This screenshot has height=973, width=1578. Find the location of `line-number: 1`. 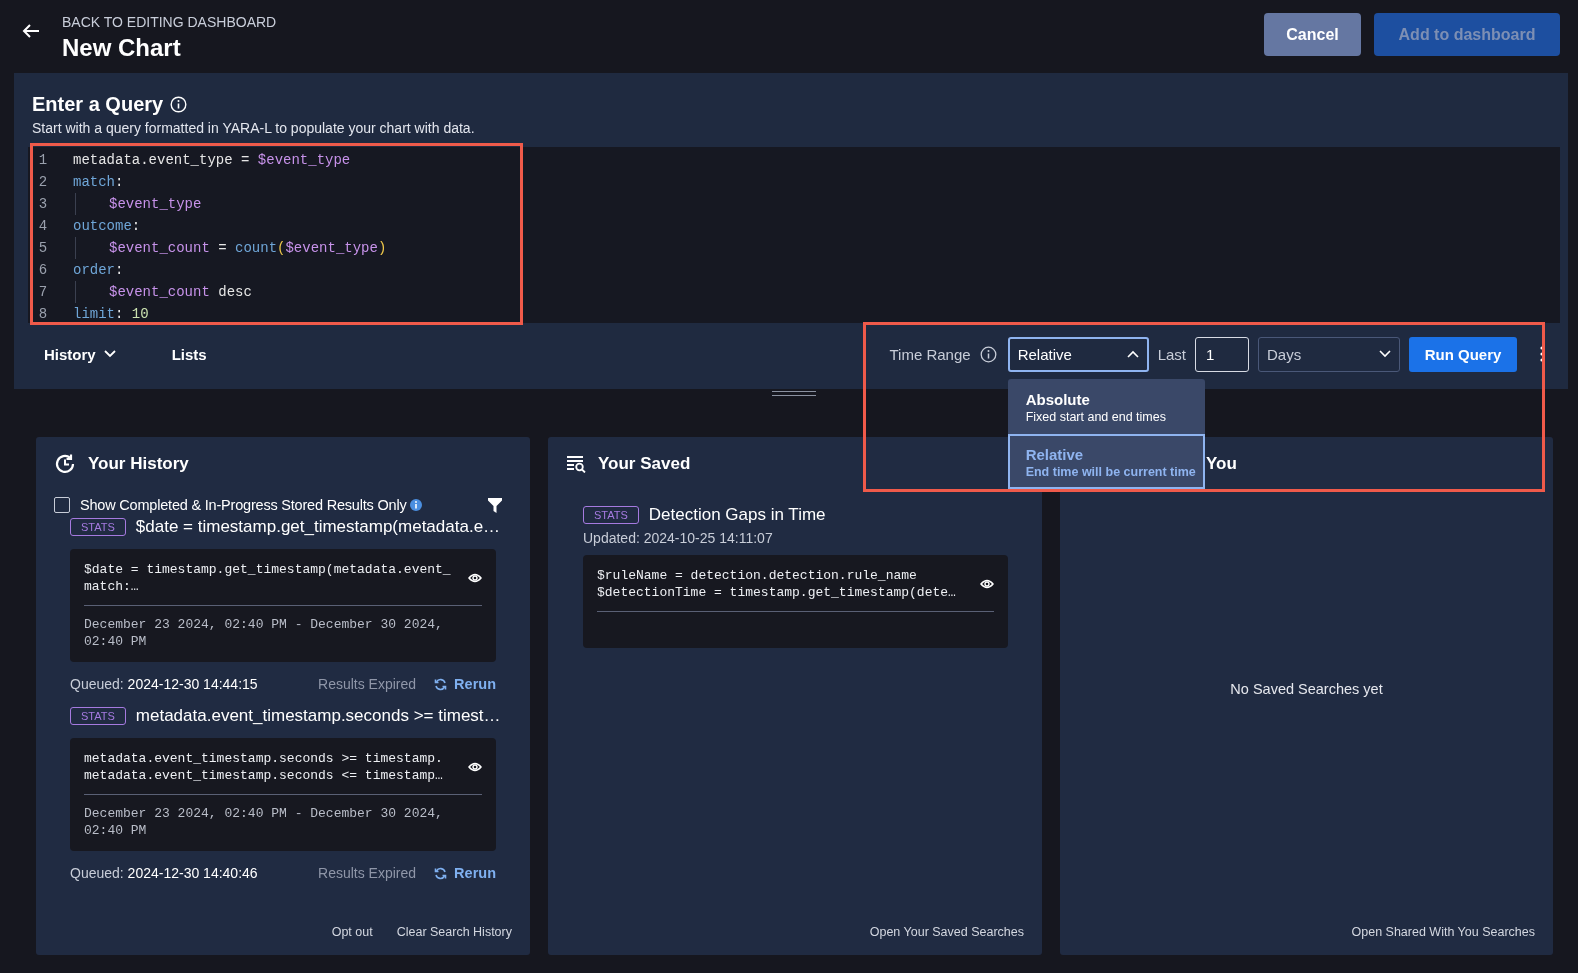

line-number: 1 is located at coordinates (43, 160).